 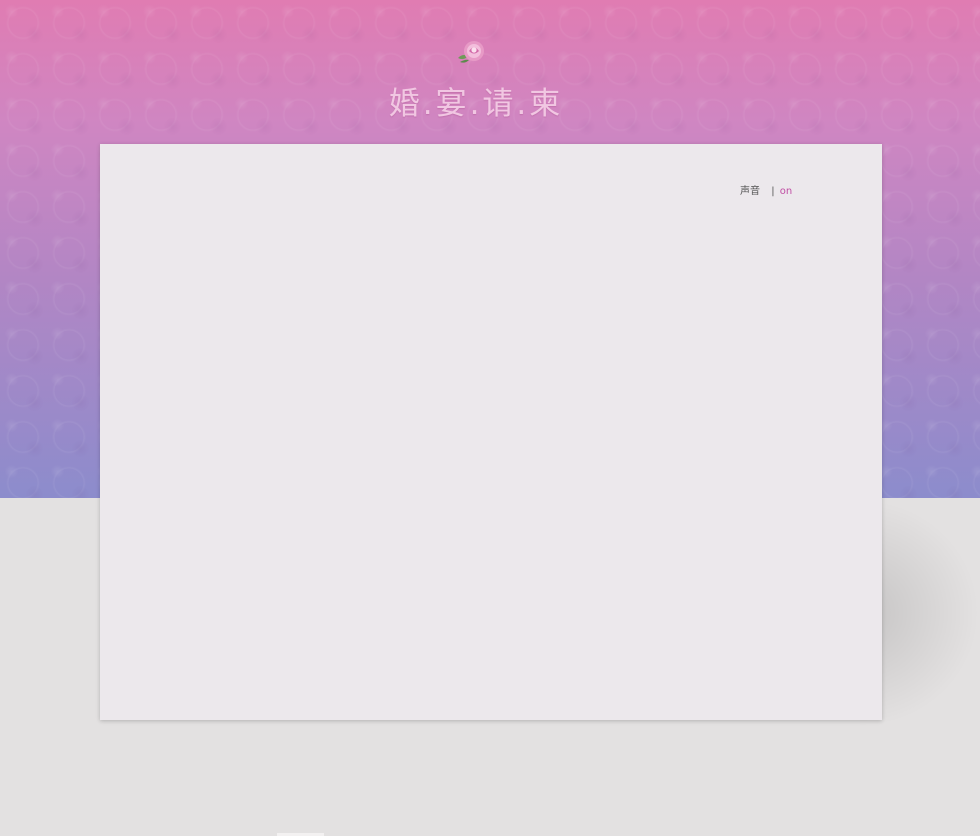 I want to click on sound-on-toggle: on, so click(x=786, y=191).